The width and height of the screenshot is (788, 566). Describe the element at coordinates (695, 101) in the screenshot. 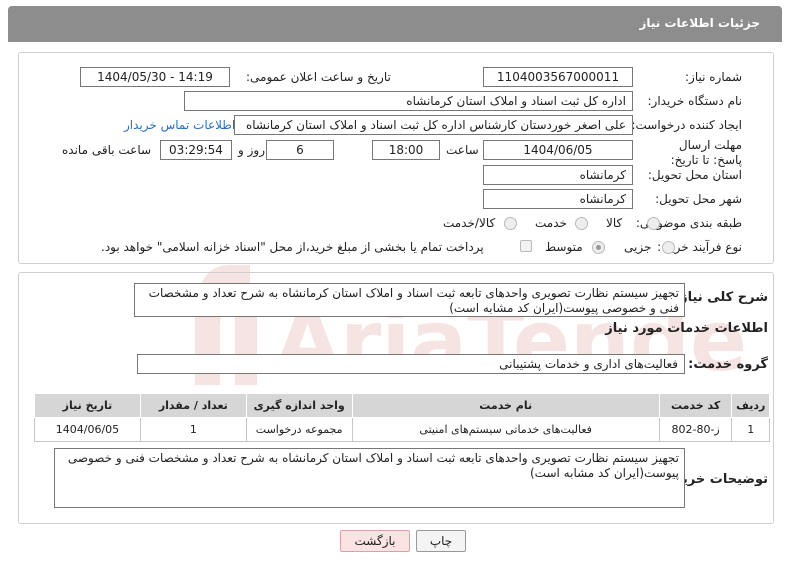

I see `buyer-org-label: نام دستگاه خریدار:` at that location.